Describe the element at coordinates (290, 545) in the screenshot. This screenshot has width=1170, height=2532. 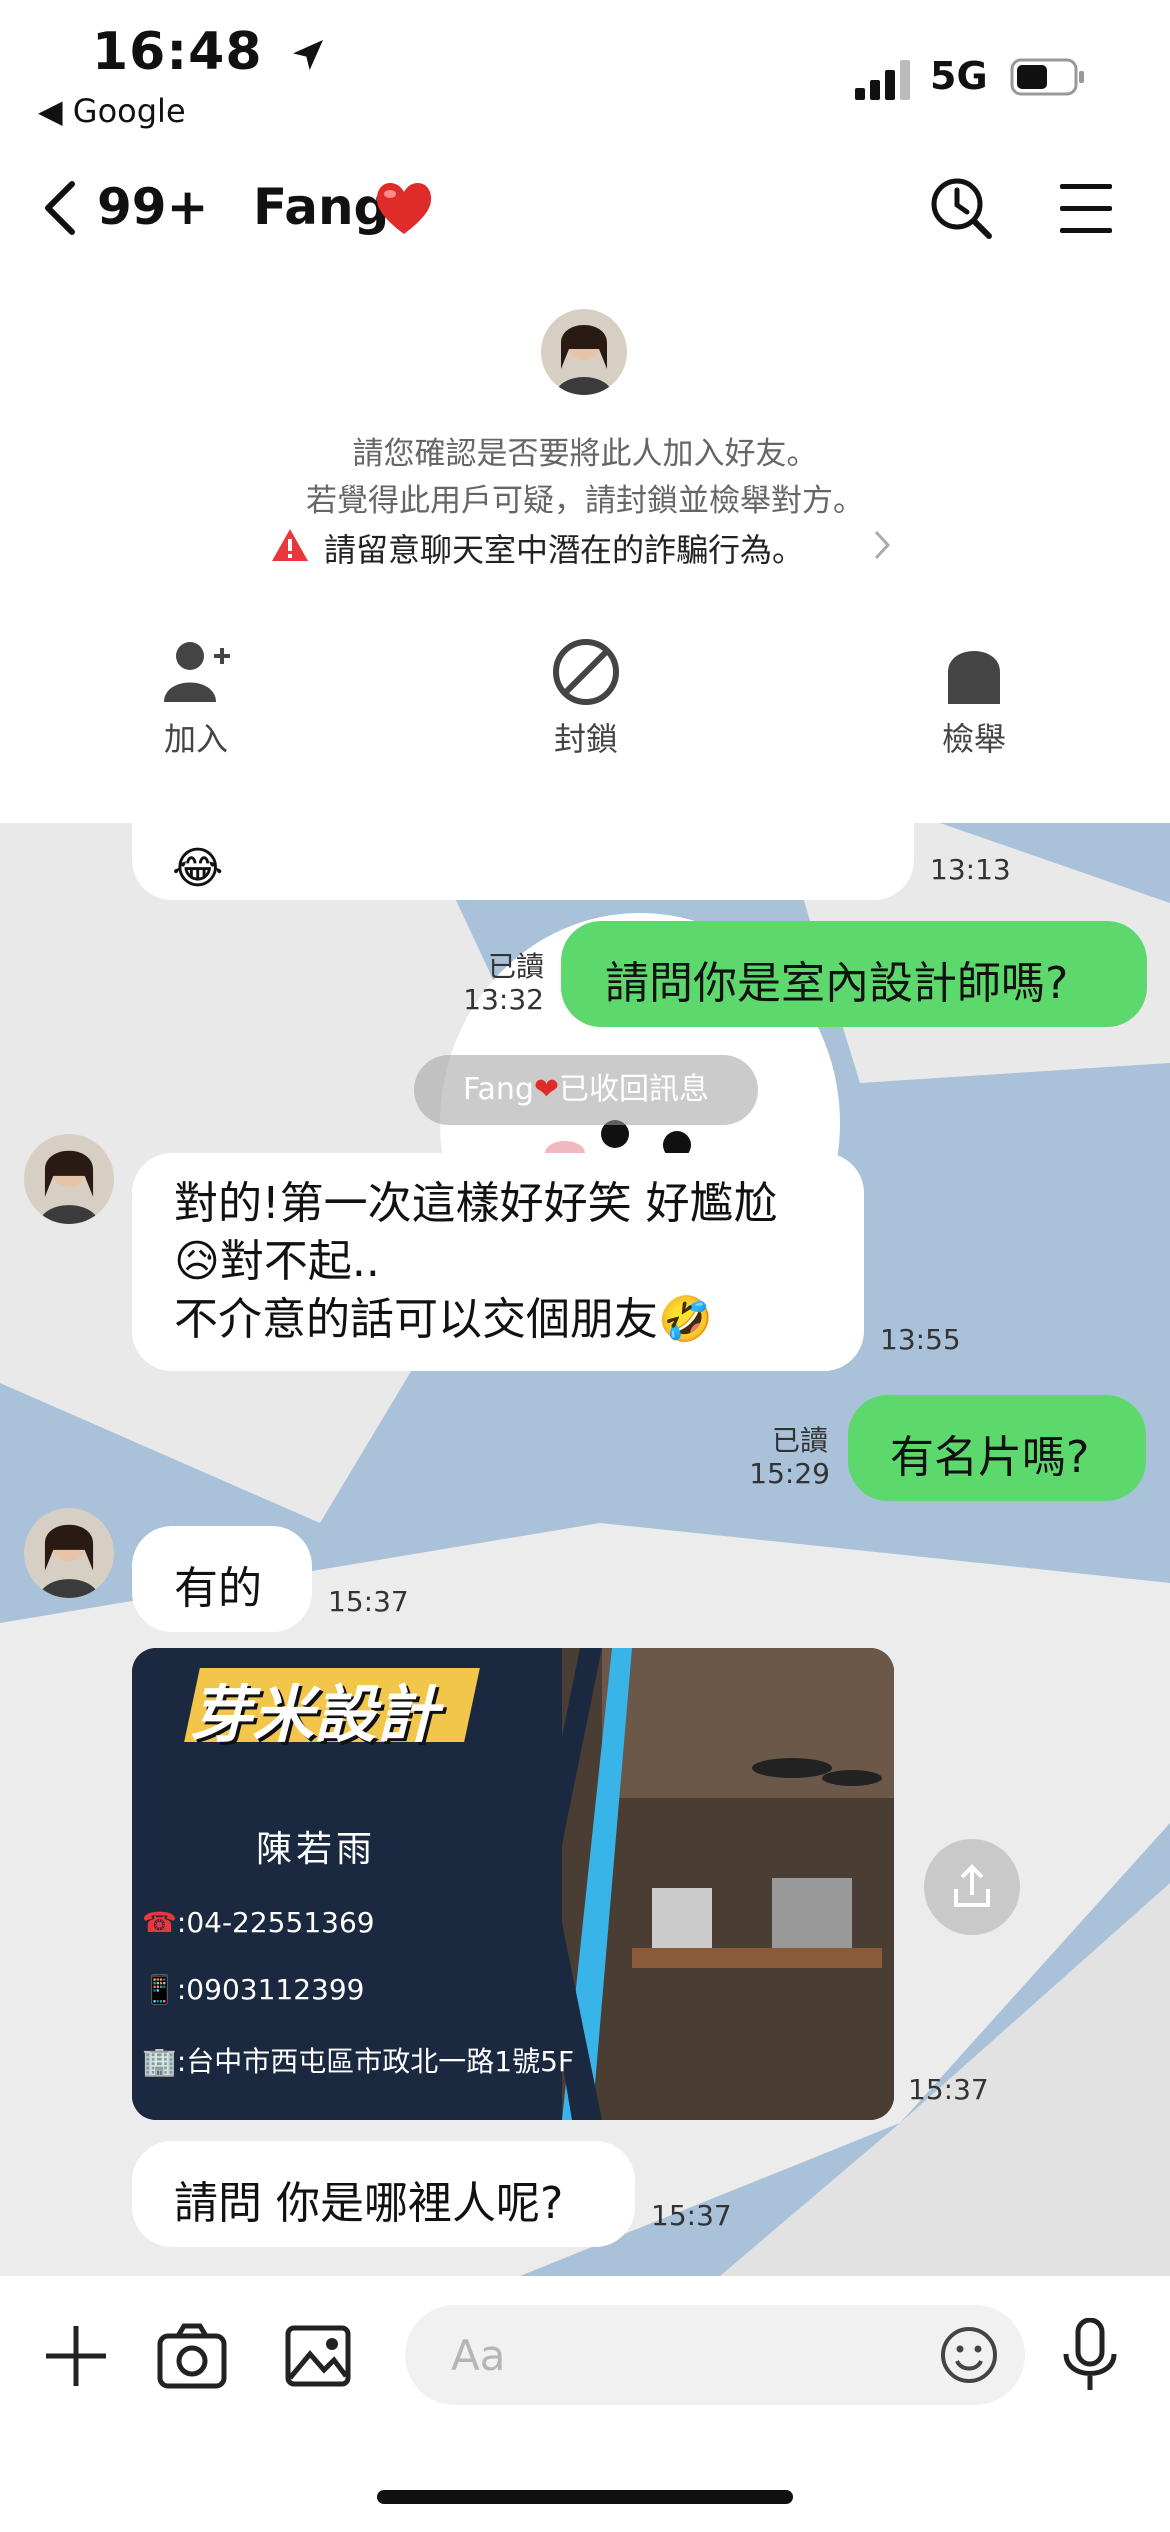
I see `warning-icon` at that location.